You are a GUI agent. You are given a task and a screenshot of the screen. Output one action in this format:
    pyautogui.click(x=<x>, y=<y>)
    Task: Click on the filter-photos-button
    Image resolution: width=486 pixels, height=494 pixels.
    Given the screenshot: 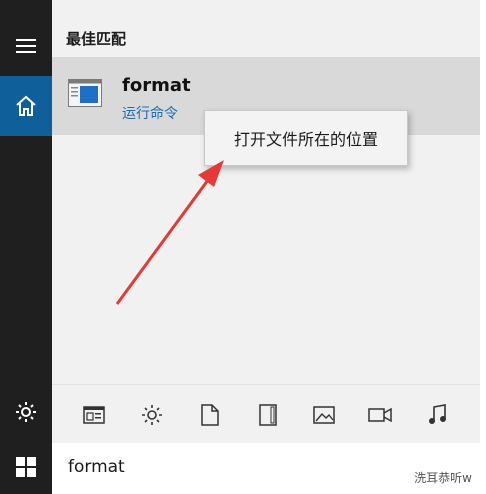 What is the action you would take?
    pyautogui.click(x=324, y=415)
    